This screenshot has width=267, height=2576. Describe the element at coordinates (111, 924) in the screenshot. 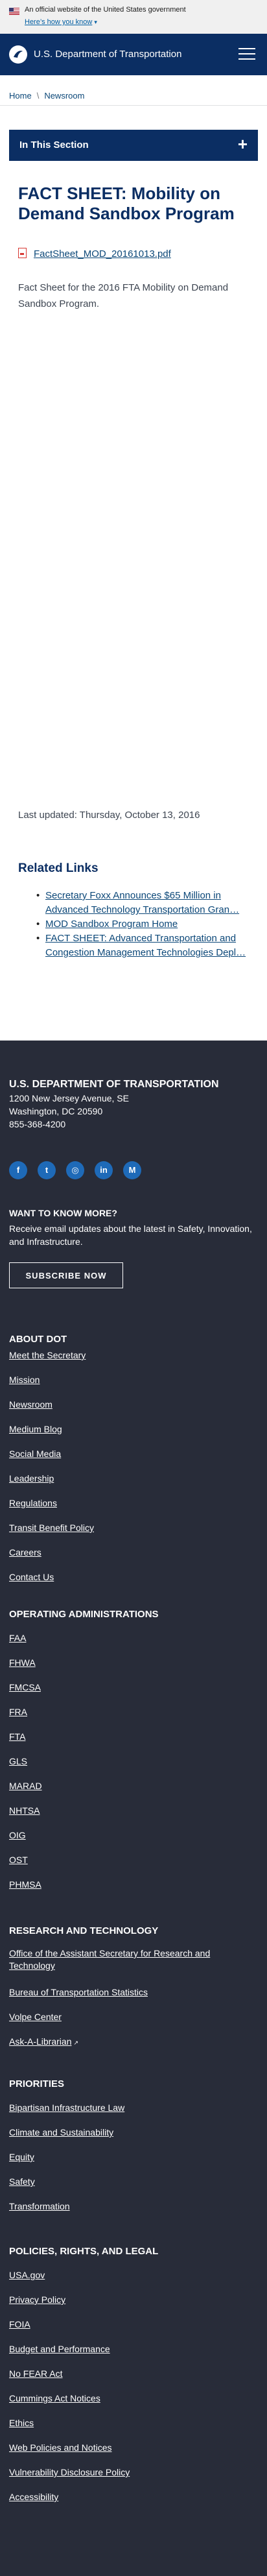

I see `related-link-mod-sandbox-home: MOD Sandbox Program Home` at that location.